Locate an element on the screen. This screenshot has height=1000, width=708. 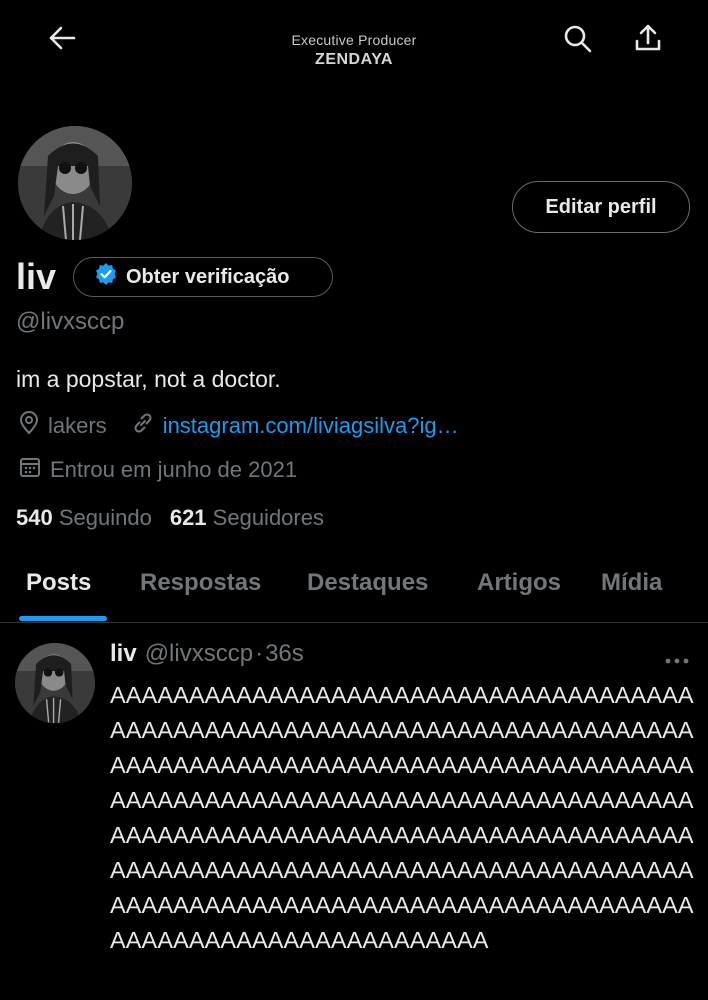
profile-joined-row: Entrou em junho de 2021 is located at coordinates (157, 470).